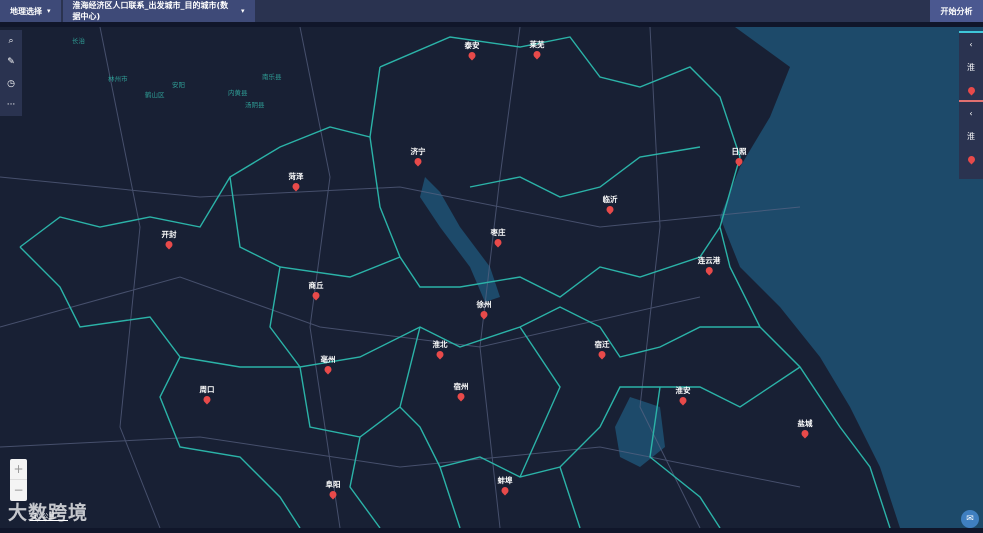  I want to click on city-name: 蚌埠, so click(505, 480).